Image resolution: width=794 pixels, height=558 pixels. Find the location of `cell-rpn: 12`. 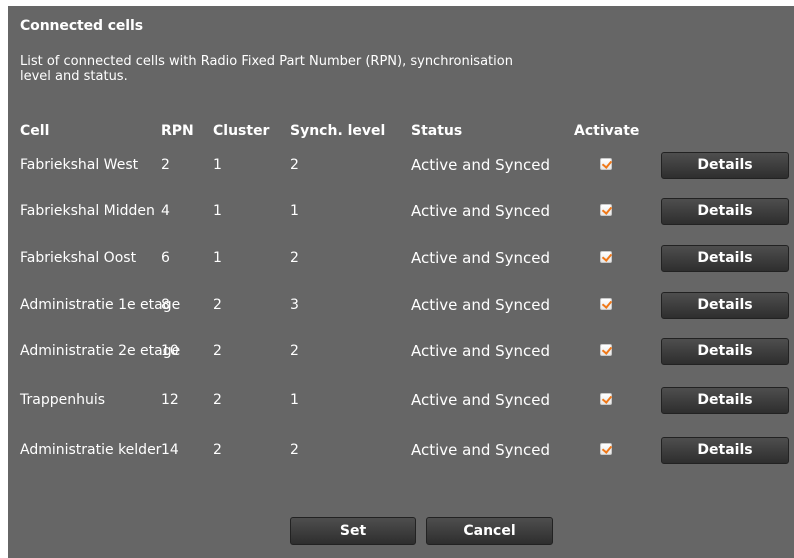

cell-rpn: 12 is located at coordinates (170, 400).